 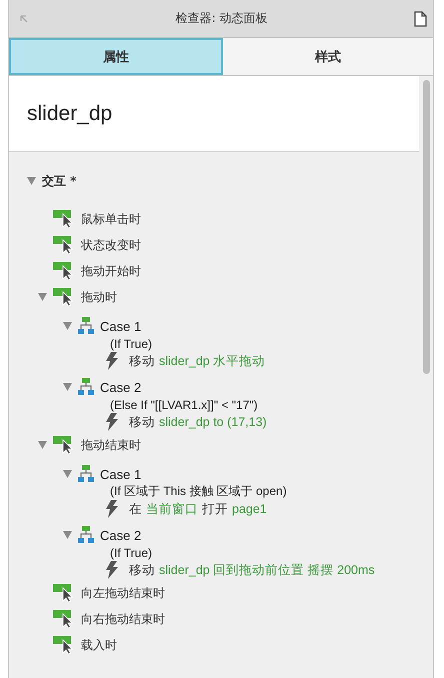 I want to click on widget-name: slider_dp, so click(x=69, y=114).